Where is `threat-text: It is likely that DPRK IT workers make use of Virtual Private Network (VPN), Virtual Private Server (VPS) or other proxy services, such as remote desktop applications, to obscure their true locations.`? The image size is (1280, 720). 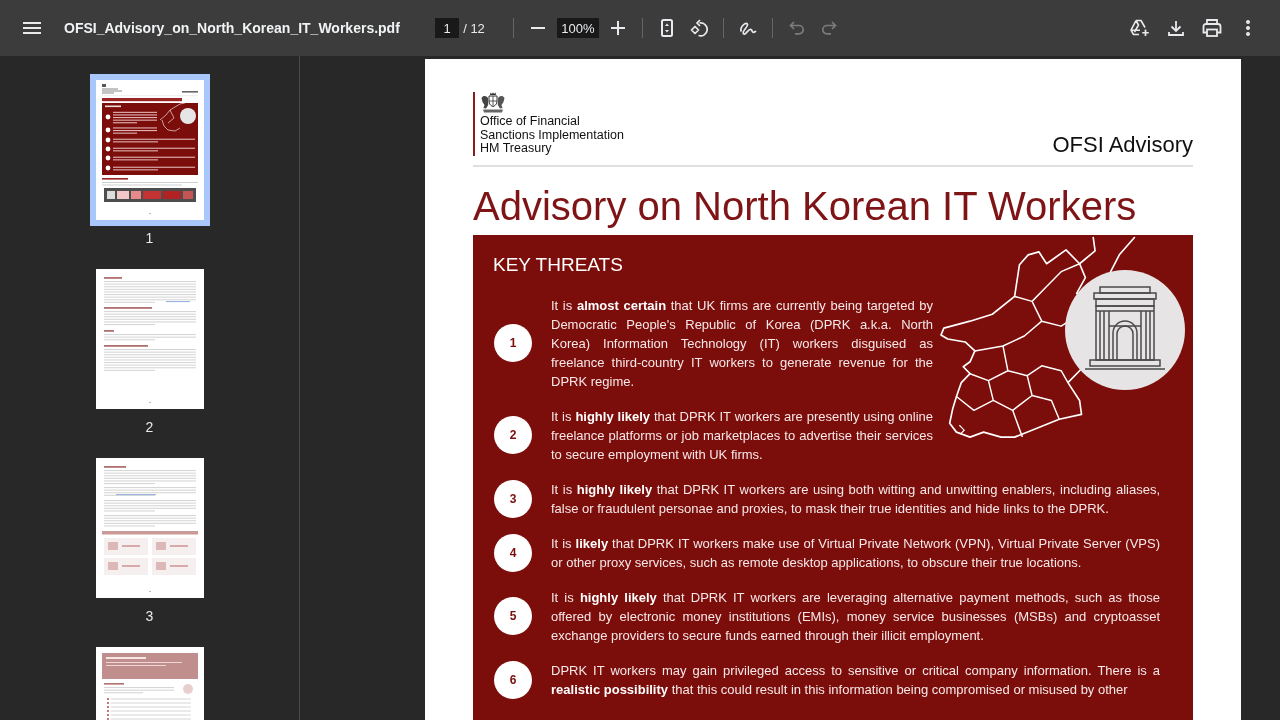 threat-text: It is likely that DPRK IT workers make use of Virtual Private Network (VPN), Virtual Private Server (VPS) or other proxy services, such as remote desktop applications, to obscure their true locations. is located at coordinates (855, 553).